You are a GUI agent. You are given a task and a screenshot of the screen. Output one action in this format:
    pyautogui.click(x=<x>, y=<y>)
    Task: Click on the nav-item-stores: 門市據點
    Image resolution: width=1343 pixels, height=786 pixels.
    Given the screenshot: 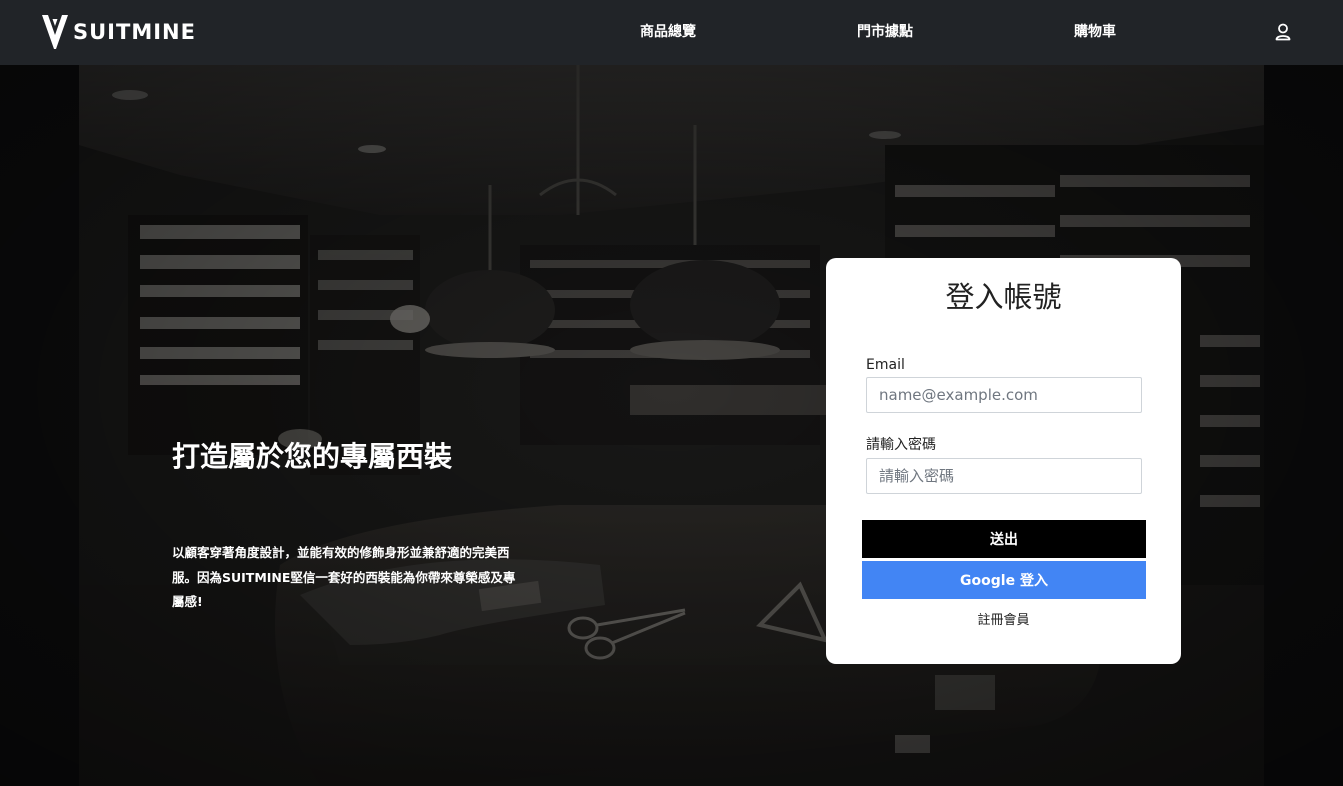 What is the action you would take?
    pyautogui.click(x=885, y=32)
    